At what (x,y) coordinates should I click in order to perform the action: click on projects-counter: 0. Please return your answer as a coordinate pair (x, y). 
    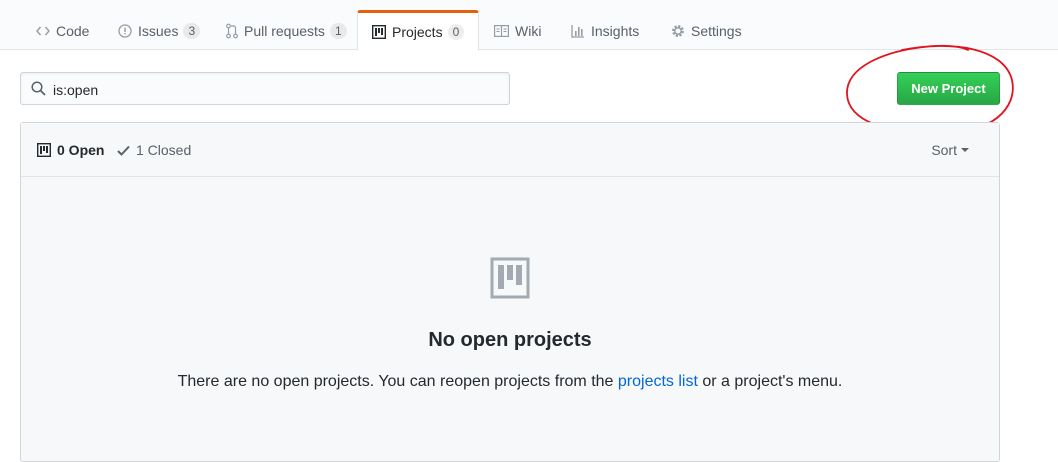
    Looking at the image, I should click on (456, 31).